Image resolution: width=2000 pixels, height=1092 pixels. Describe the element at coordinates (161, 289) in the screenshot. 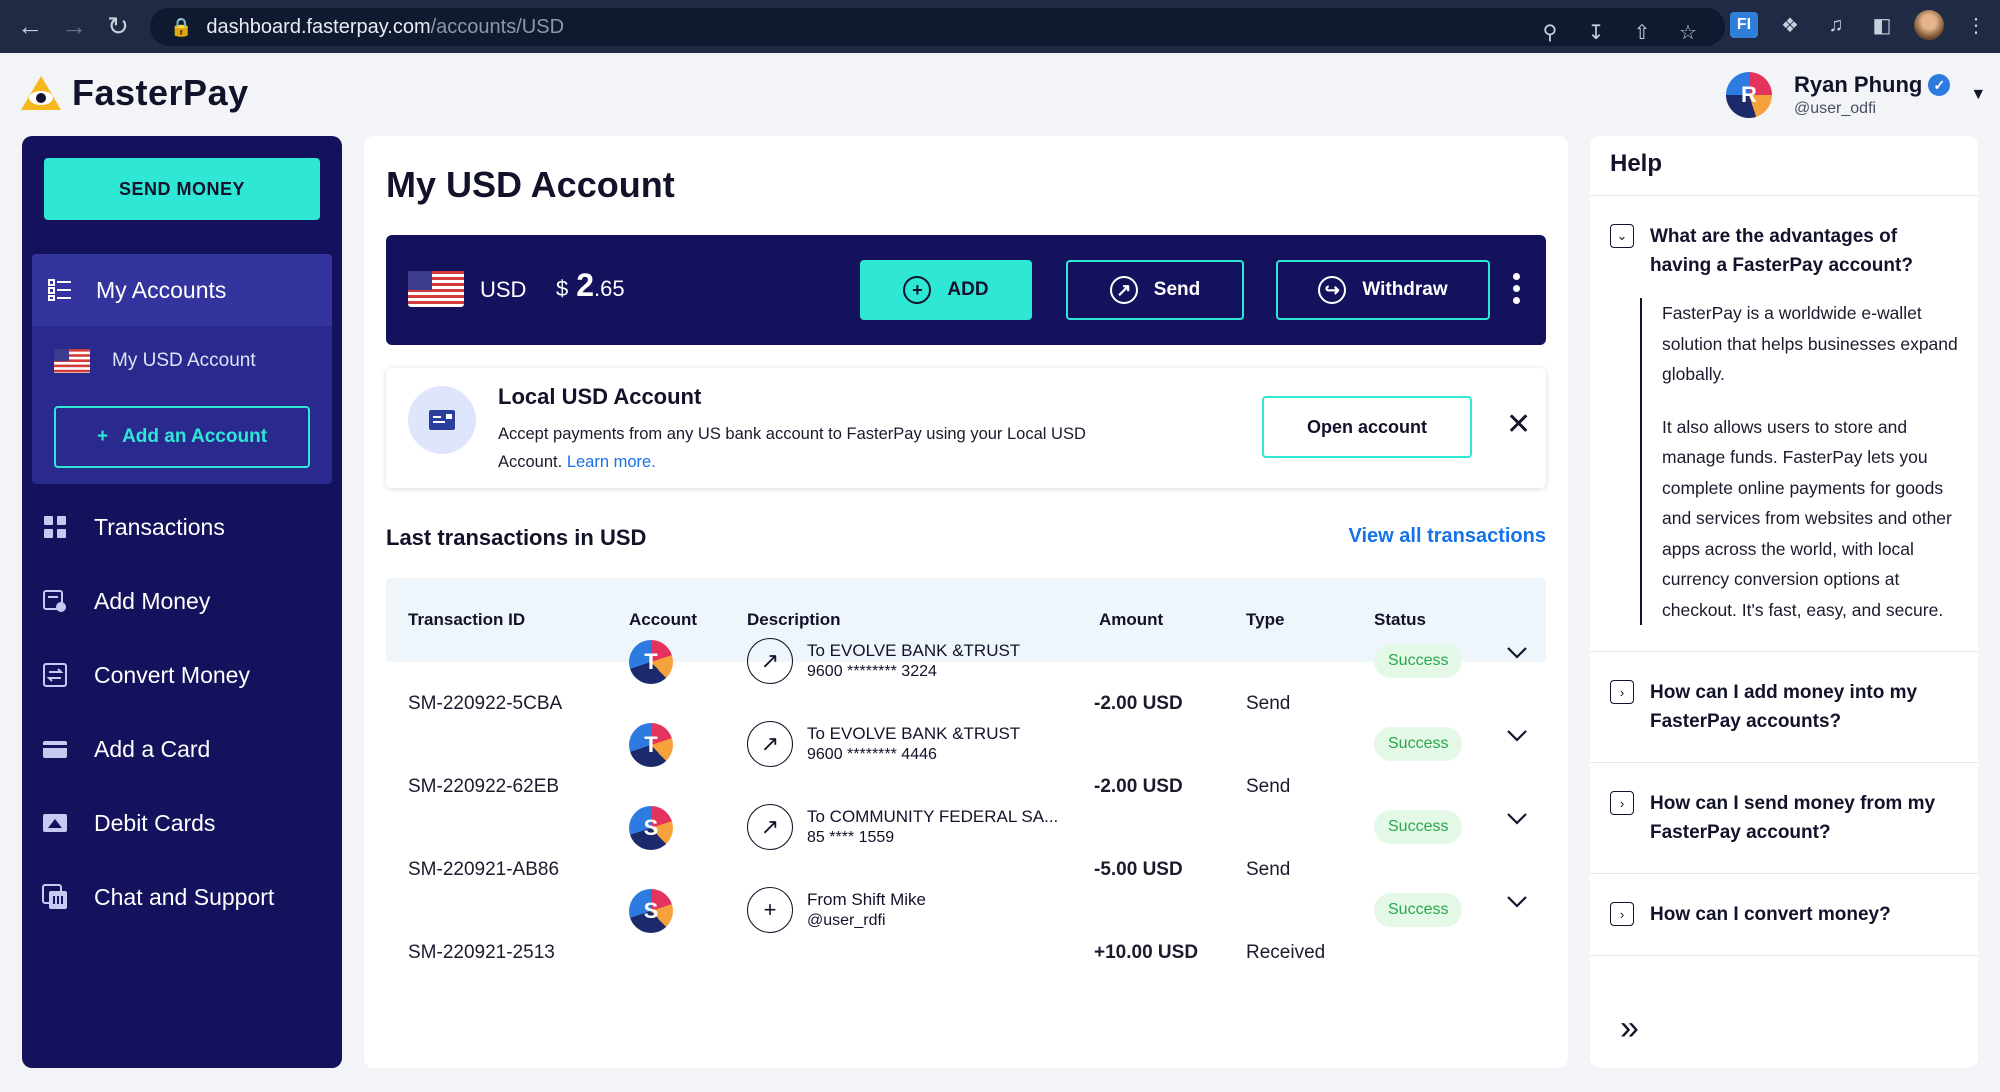

I see `sidebar-item-label: My Accounts` at that location.